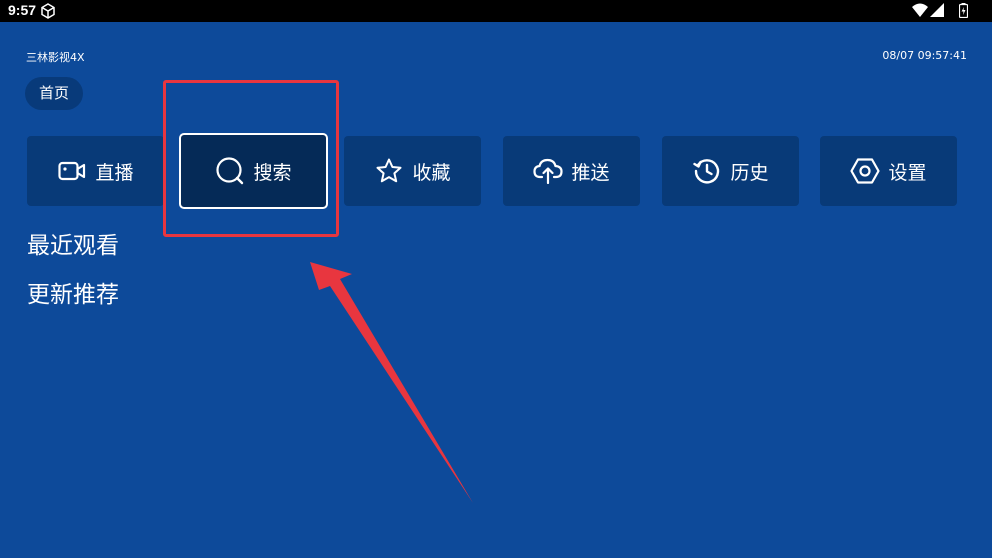 The image size is (992, 558). I want to click on star-icon, so click(389, 171).